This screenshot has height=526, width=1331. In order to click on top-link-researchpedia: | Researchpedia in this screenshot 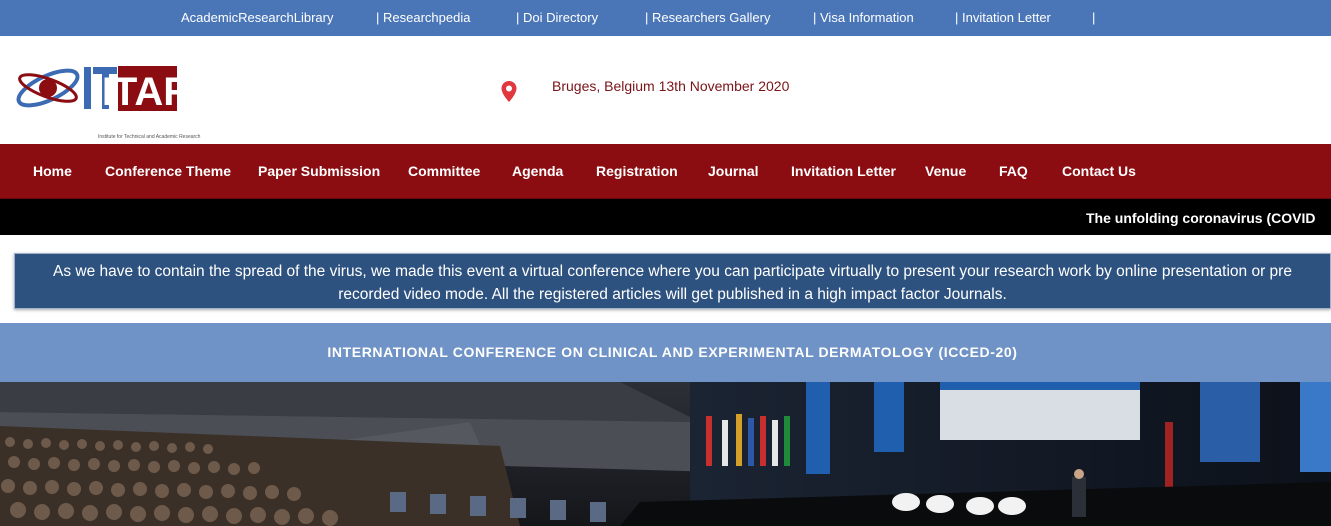, I will do `click(423, 17)`.